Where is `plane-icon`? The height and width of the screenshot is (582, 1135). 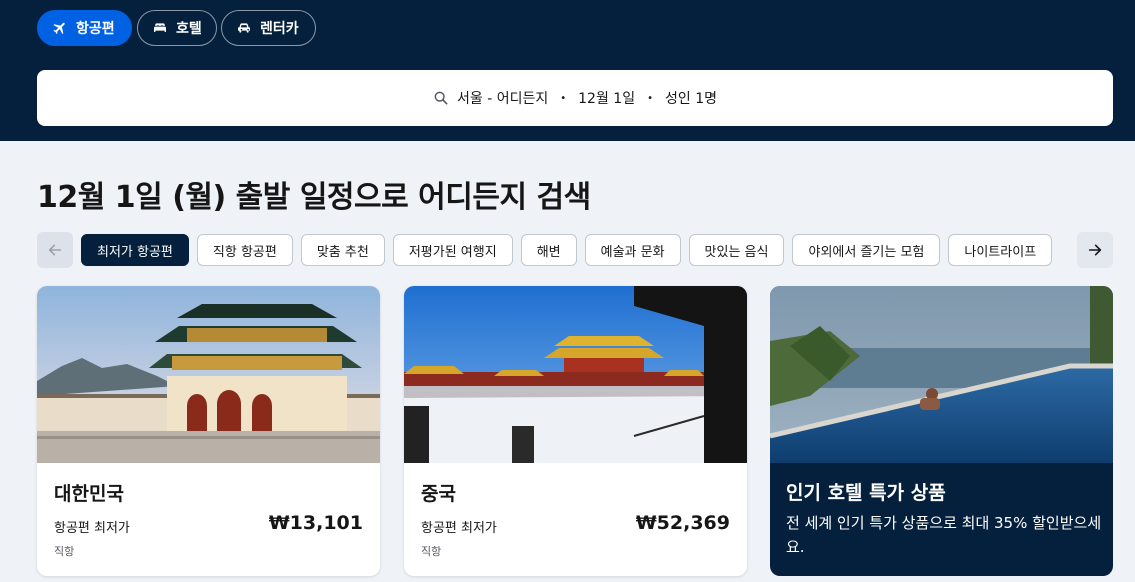 plane-icon is located at coordinates (59, 28).